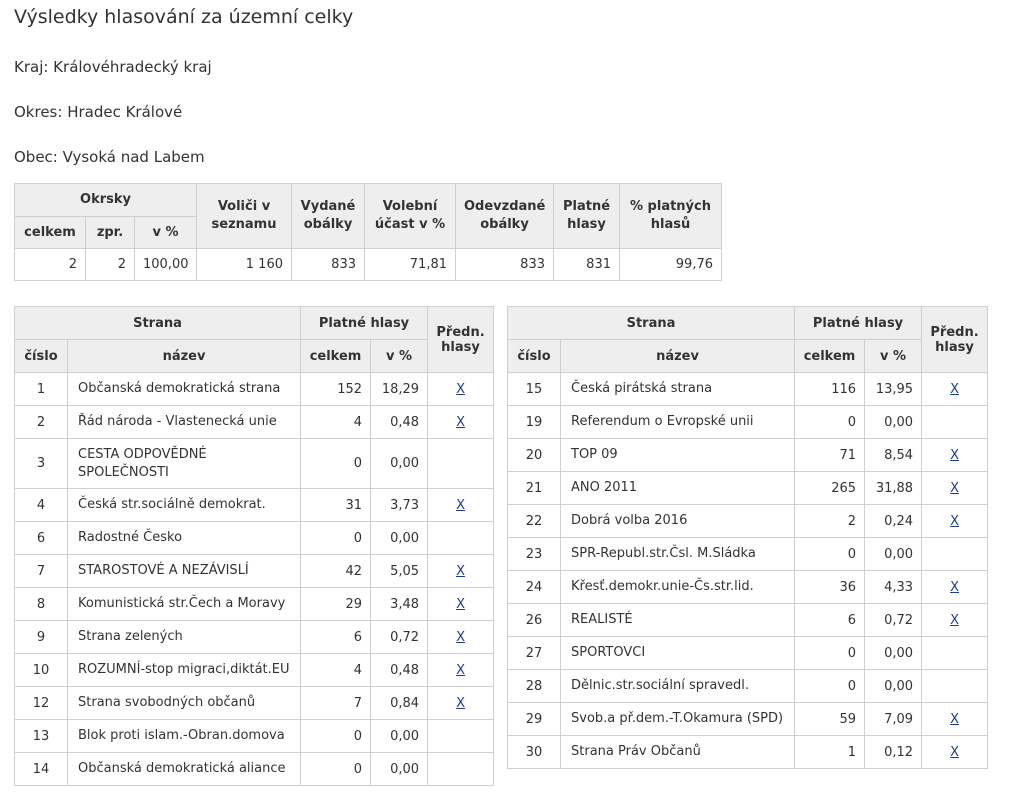 This screenshot has height=806, width=1012. Describe the element at coordinates (184, 604) in the screenshot. I see `party-name-cell: Komunistická str.Čech a Moravy` at that location.